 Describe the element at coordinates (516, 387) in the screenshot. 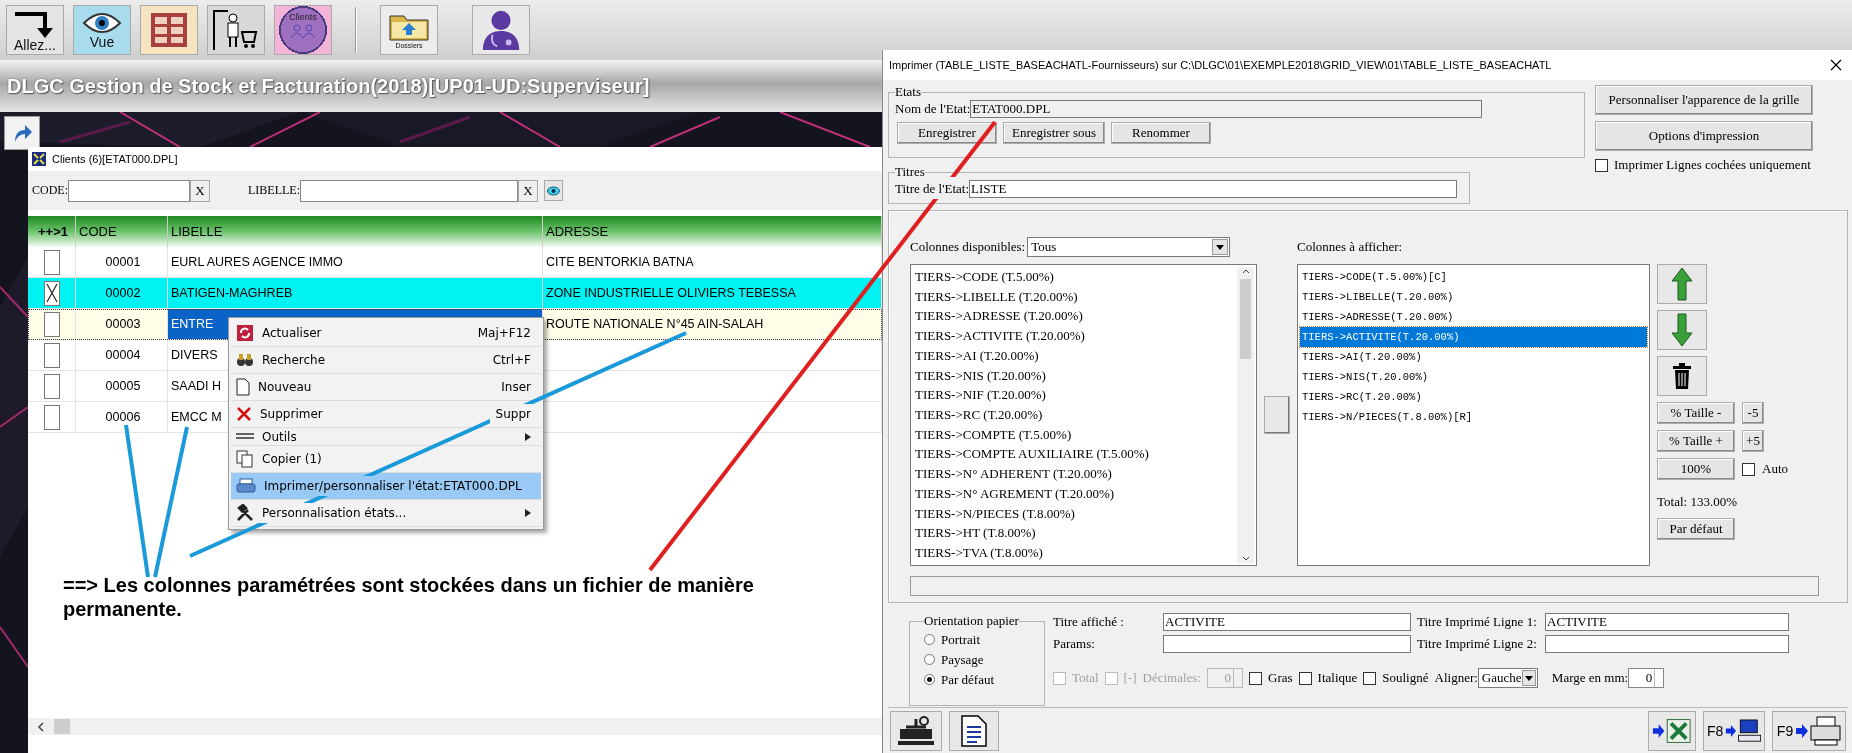

I see `shortcut-text: Inser` at that location.